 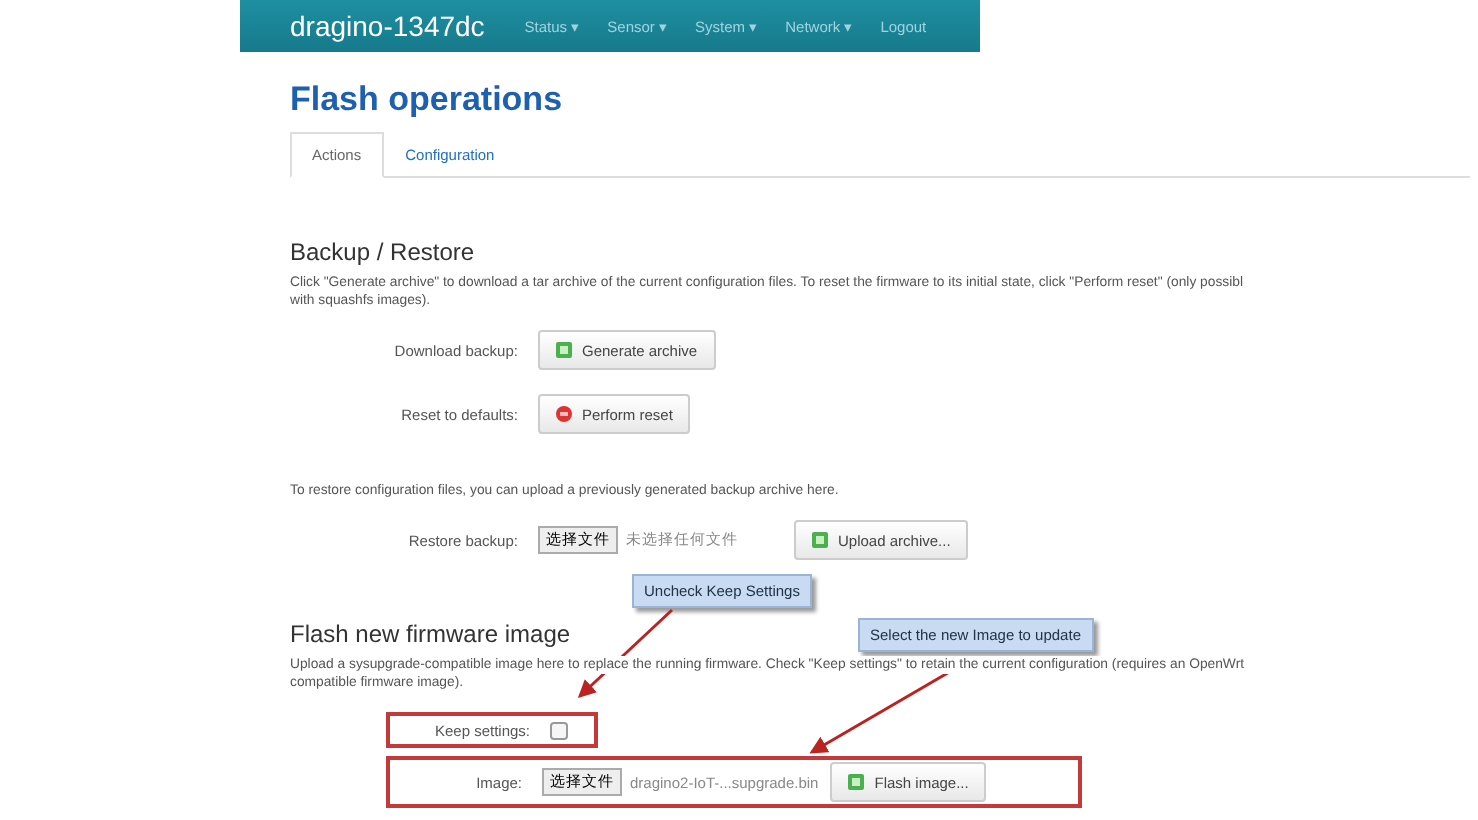 I want to click on section-heading: Flash new firmware image, so click(x=430, y=634).